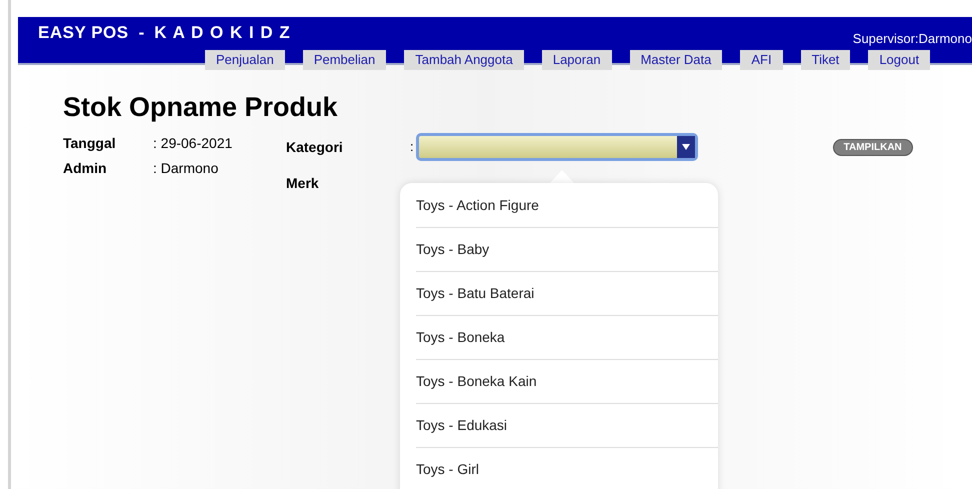 The width and height of the screenshot is (972, 489). What do you see at coordinates (912, 39) in the screenshot?
I see `user-label: Supervisor:Darmono` at bounding box center [912, 39].